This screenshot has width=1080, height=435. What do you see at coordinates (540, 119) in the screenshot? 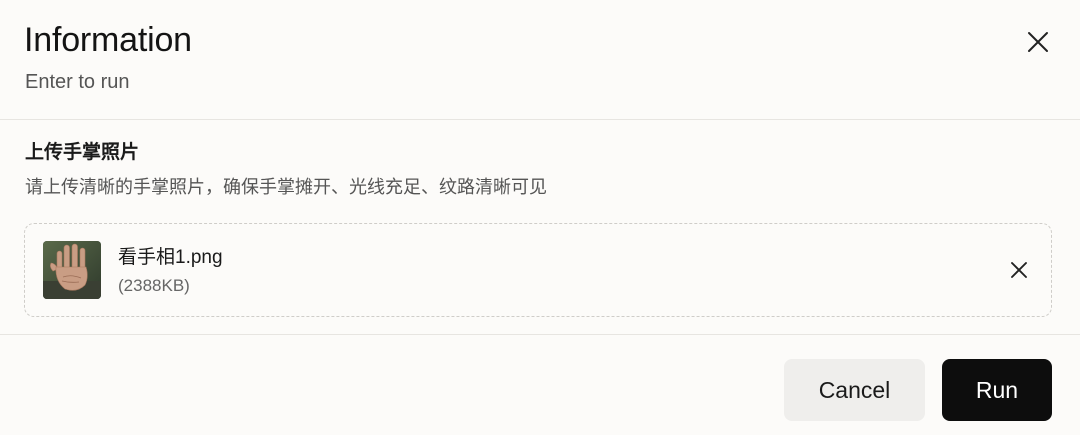
I see `header-divider` at bounding box center [540, 119].